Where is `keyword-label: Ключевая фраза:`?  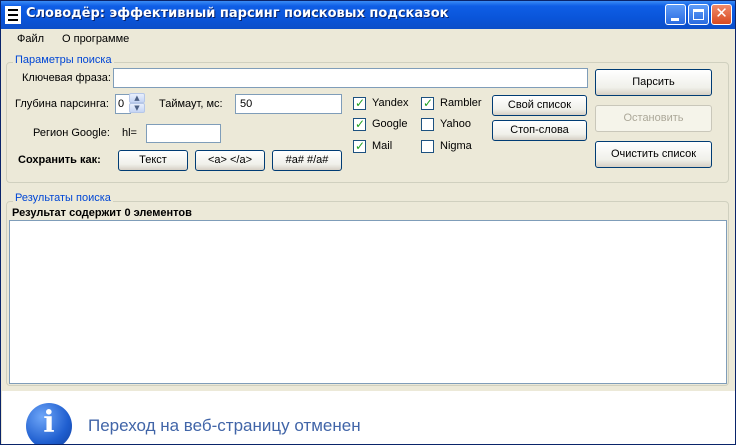 keyword-label: Ключевая фраза: is located at coordinates (66, 78).